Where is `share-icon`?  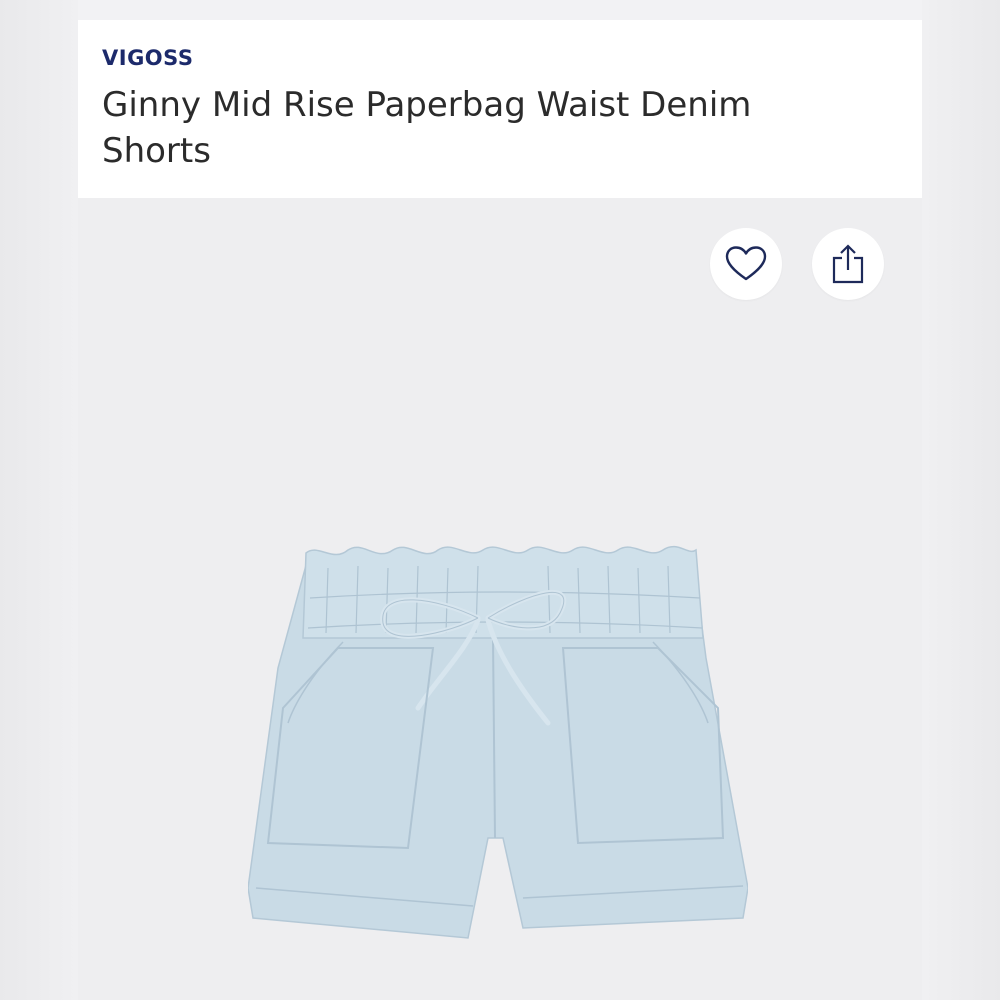
share-icon is located at coordinates (848, 264).